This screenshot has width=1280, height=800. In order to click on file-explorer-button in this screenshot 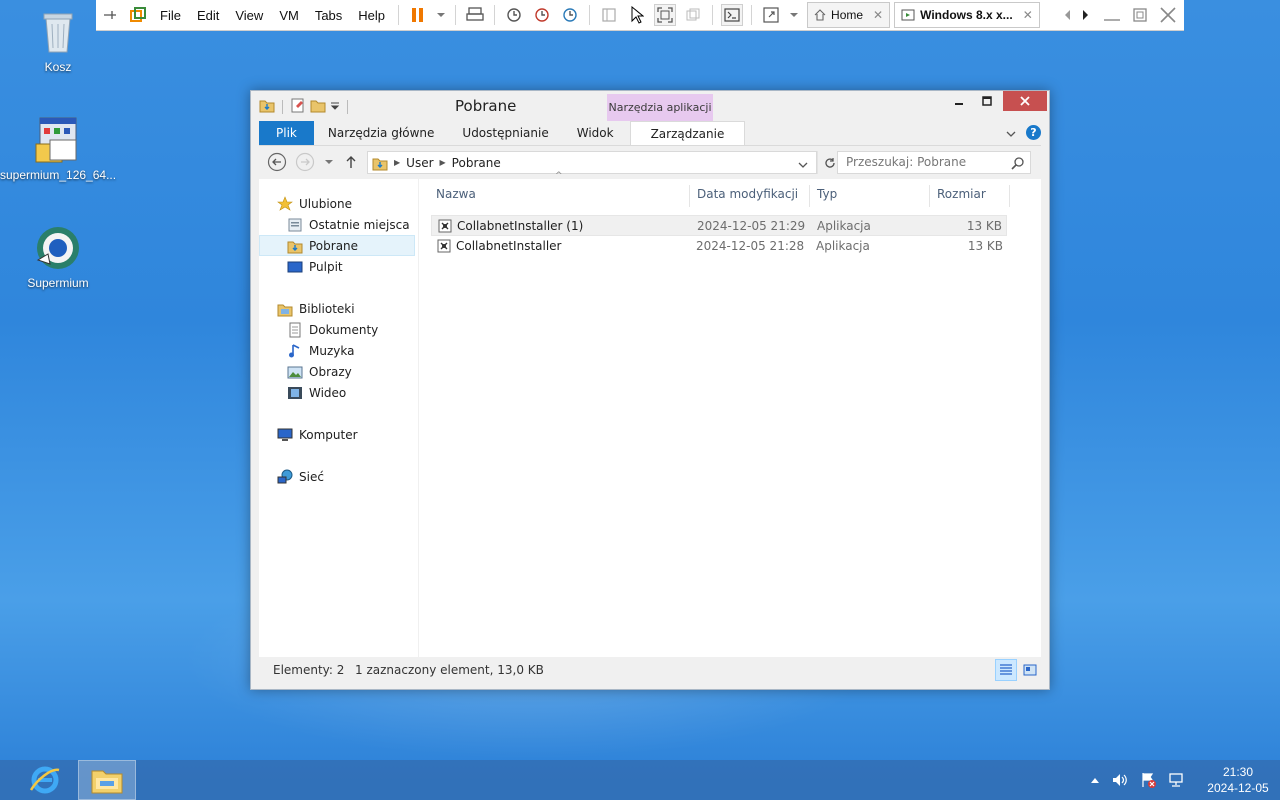, I will do `click(107, 780)`.